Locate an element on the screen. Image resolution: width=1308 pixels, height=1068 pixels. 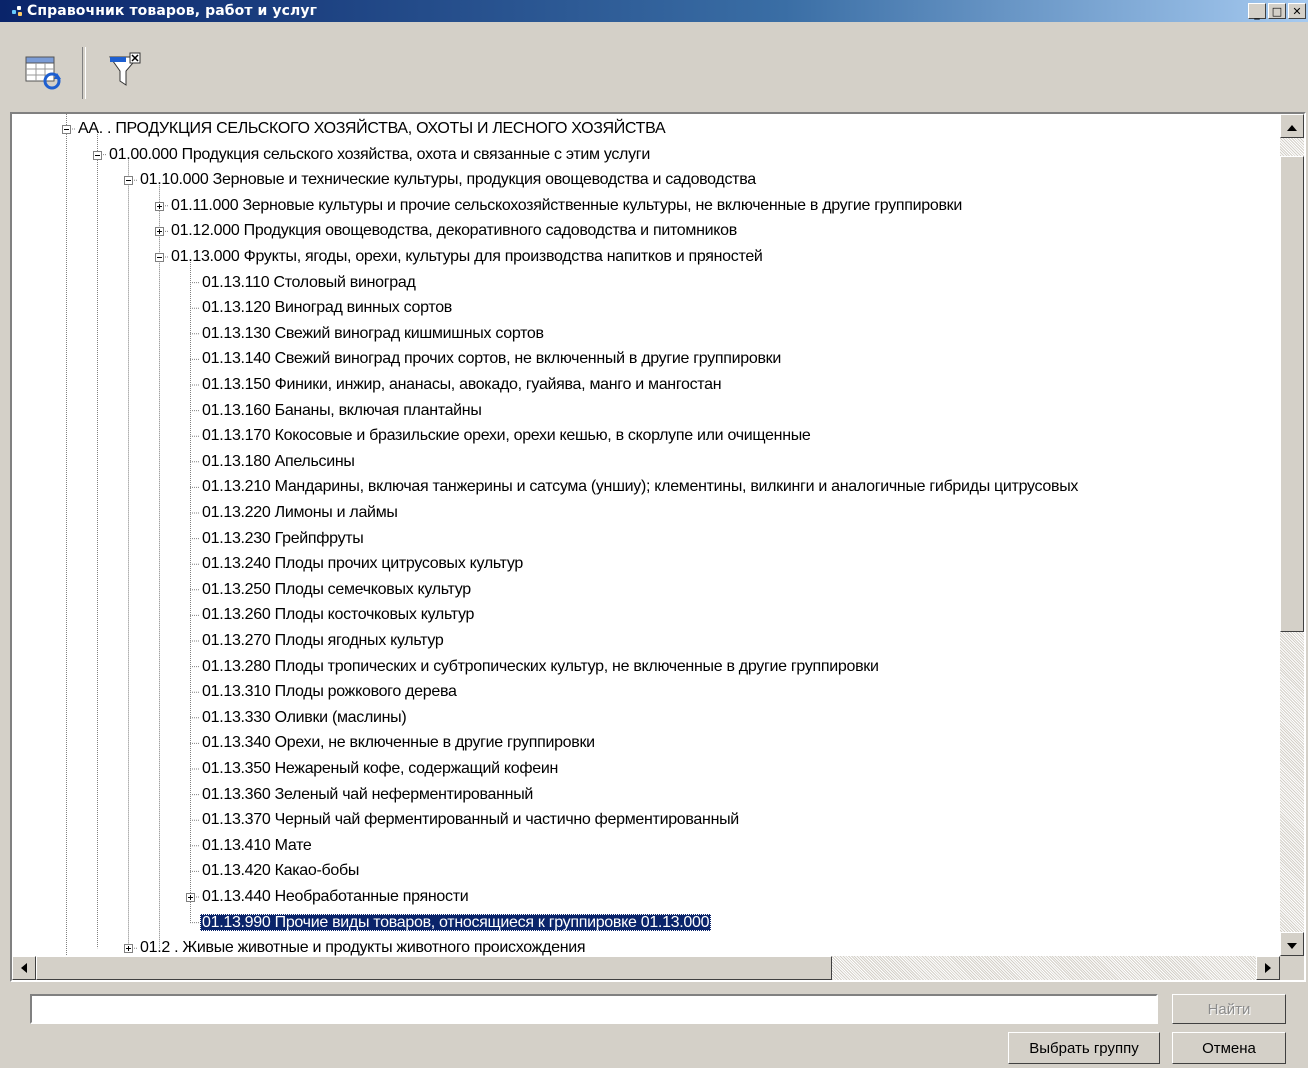
find-button: Найти is located at coordinates (1229, 1009).